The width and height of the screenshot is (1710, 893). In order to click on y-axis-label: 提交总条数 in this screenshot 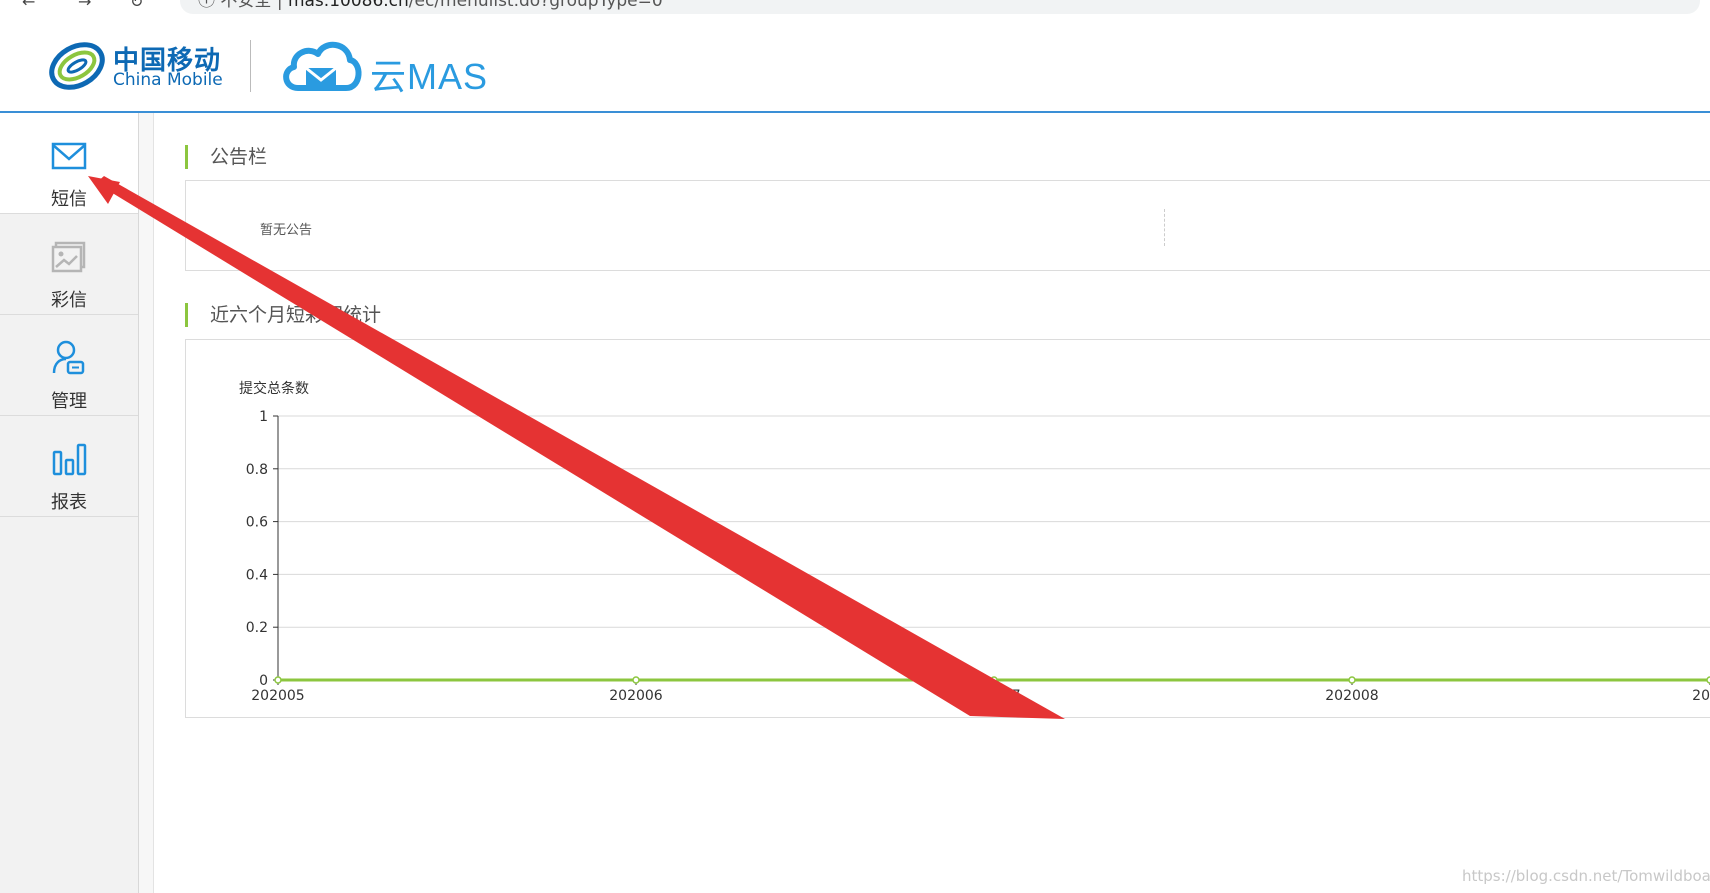, I will do `click(274, 388)`.